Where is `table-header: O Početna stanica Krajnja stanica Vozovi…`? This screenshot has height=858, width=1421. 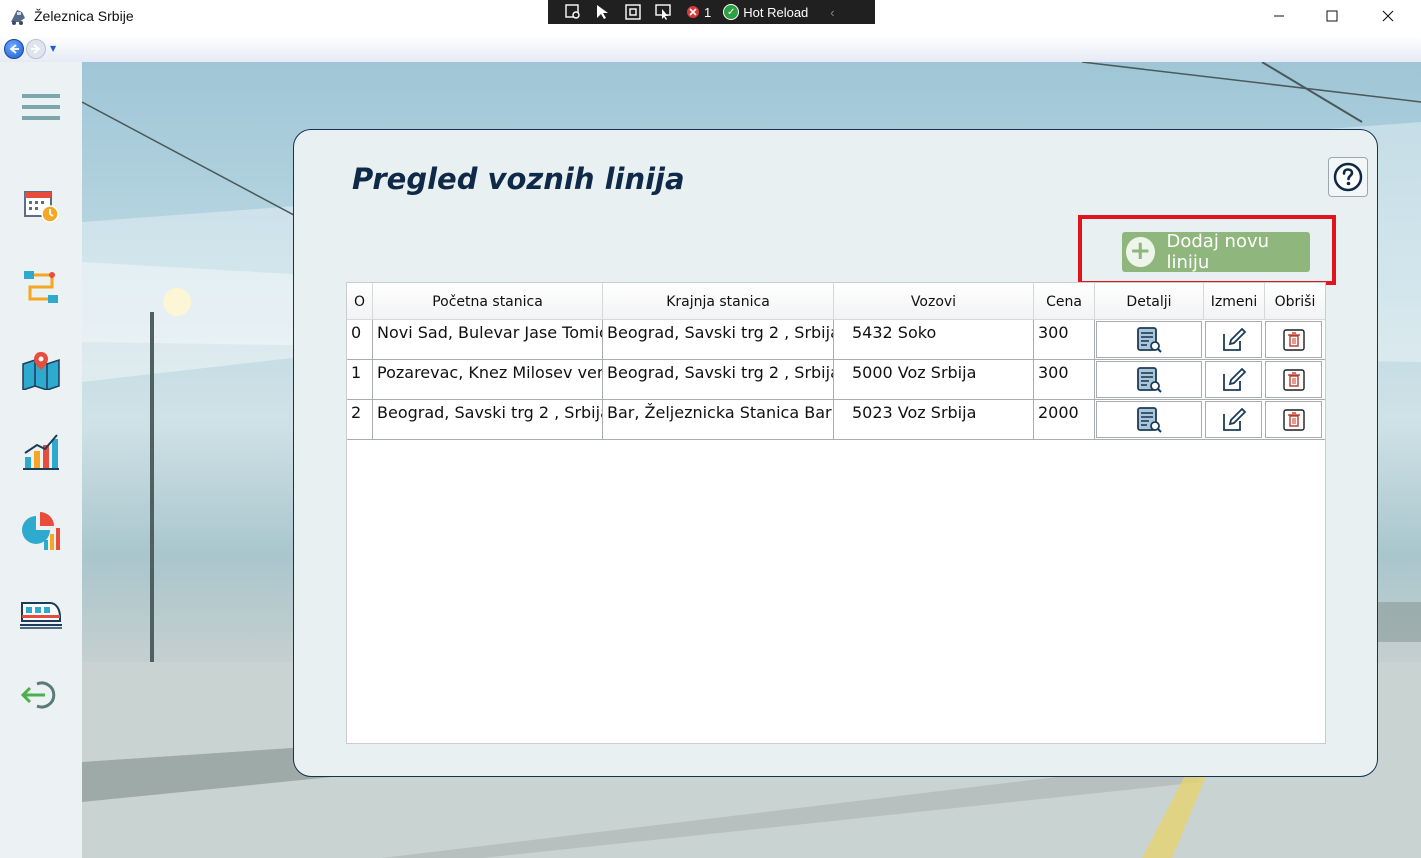 table-header: O Početna stanica Krajnja stanica Vozovi… is located at coordinates (836, 301).